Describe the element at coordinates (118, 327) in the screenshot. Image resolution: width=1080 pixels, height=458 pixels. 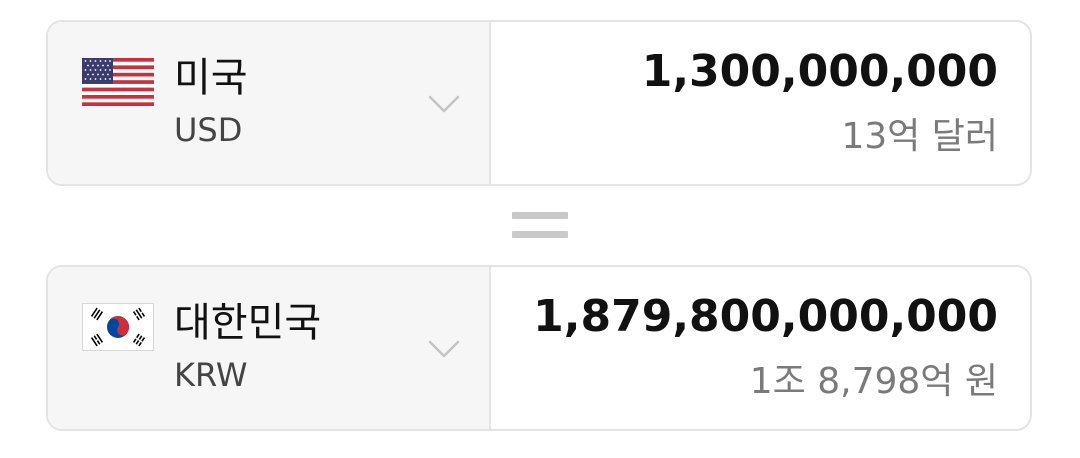
I see `kr-flag-icon` at that location.